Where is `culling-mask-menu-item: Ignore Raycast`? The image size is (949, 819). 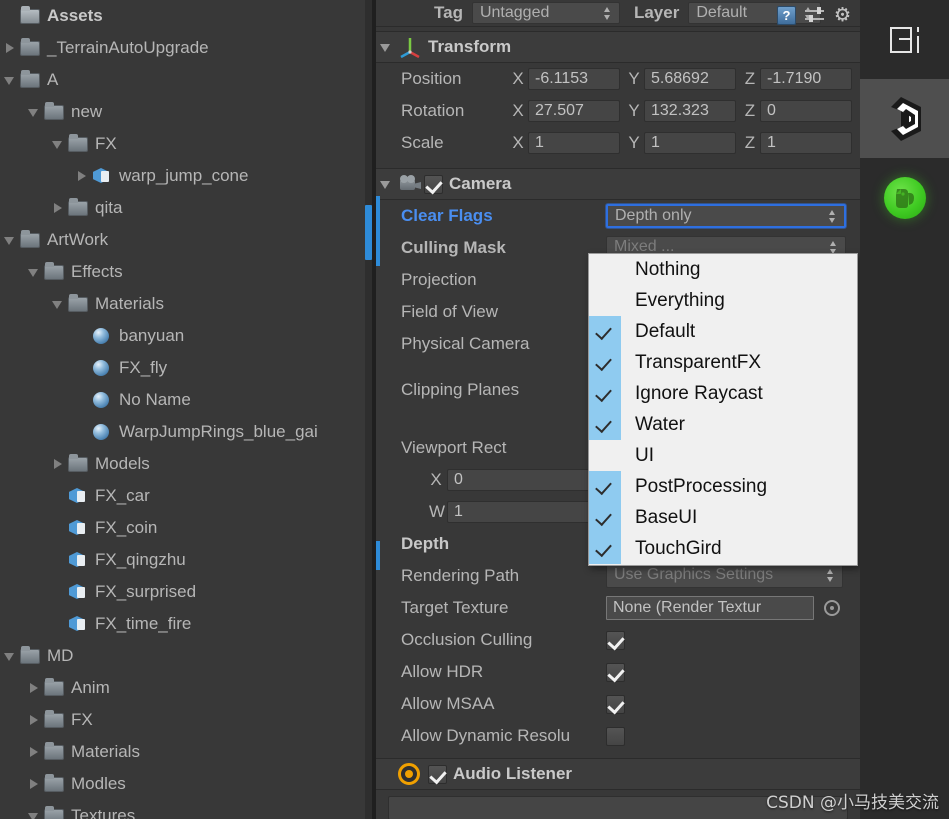 culling-mask-menu-item: Ignore Raycast is located at coordinates (723, 393).